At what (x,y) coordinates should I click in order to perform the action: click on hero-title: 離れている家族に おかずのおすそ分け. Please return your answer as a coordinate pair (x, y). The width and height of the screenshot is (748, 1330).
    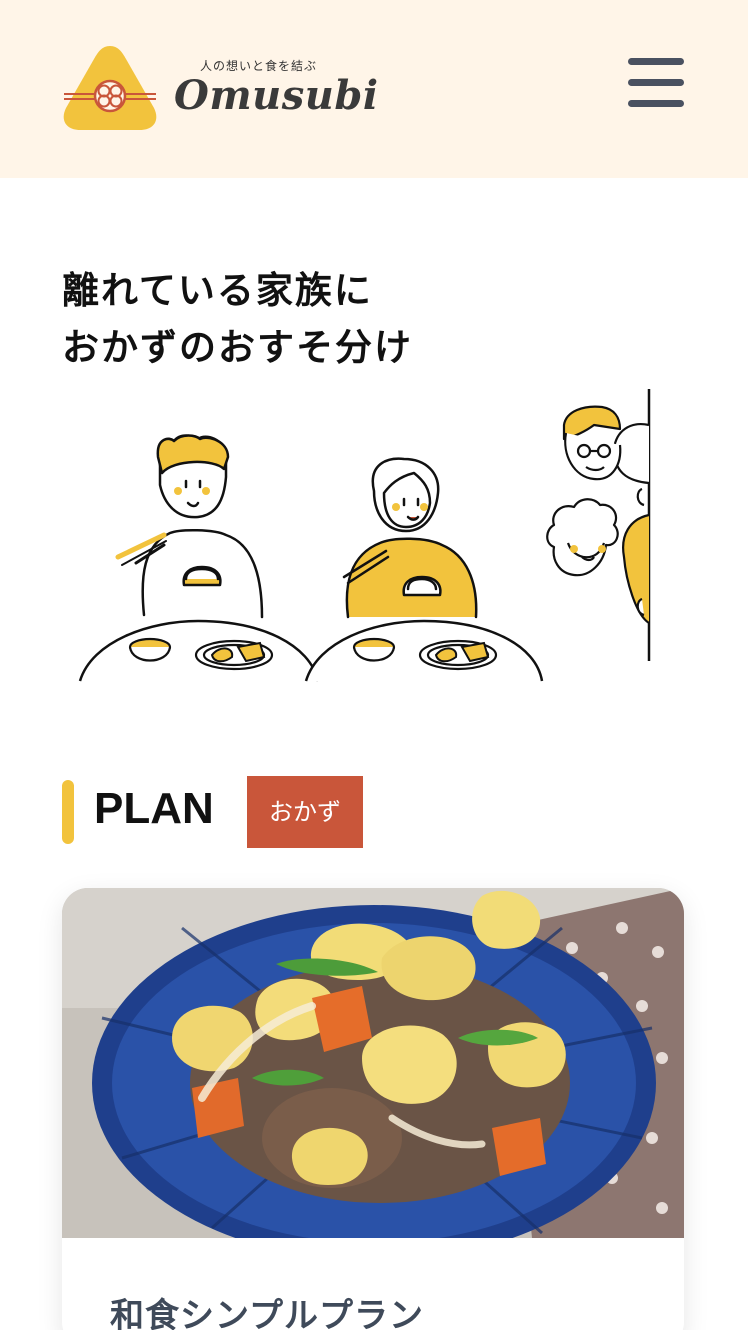
    Looking at the image, I should click on (237, 319).